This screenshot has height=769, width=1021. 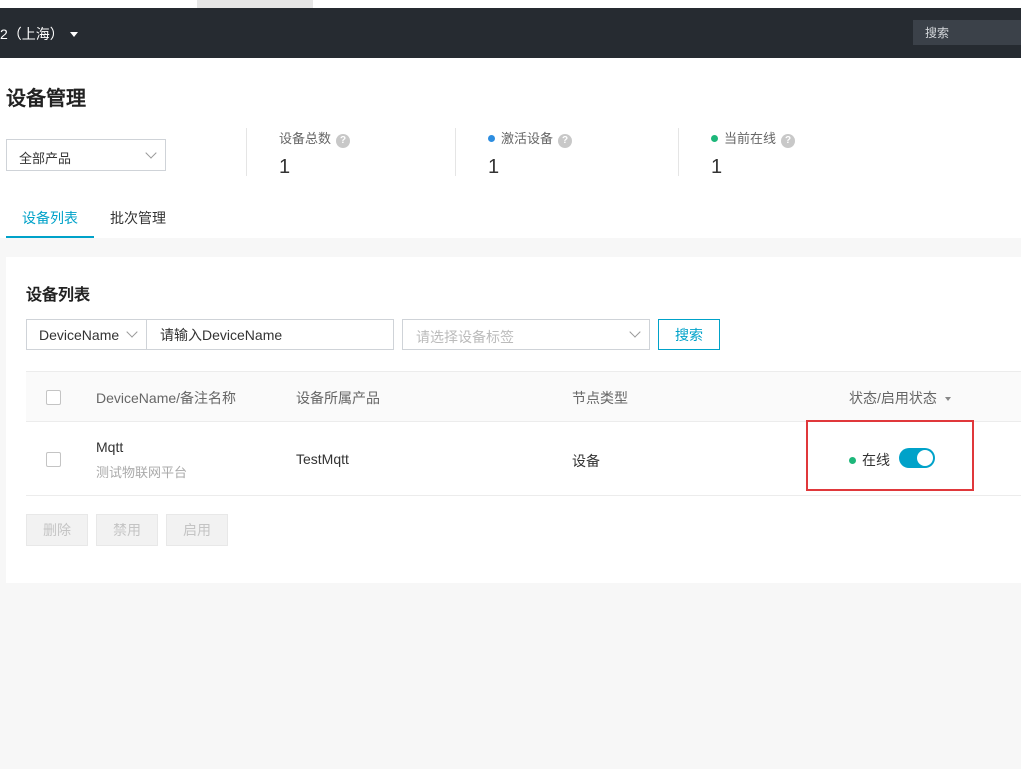 What do you see at coordinates (510, 4) in the screenshot?
I see `top-strip` at bounding box center [510, 4].